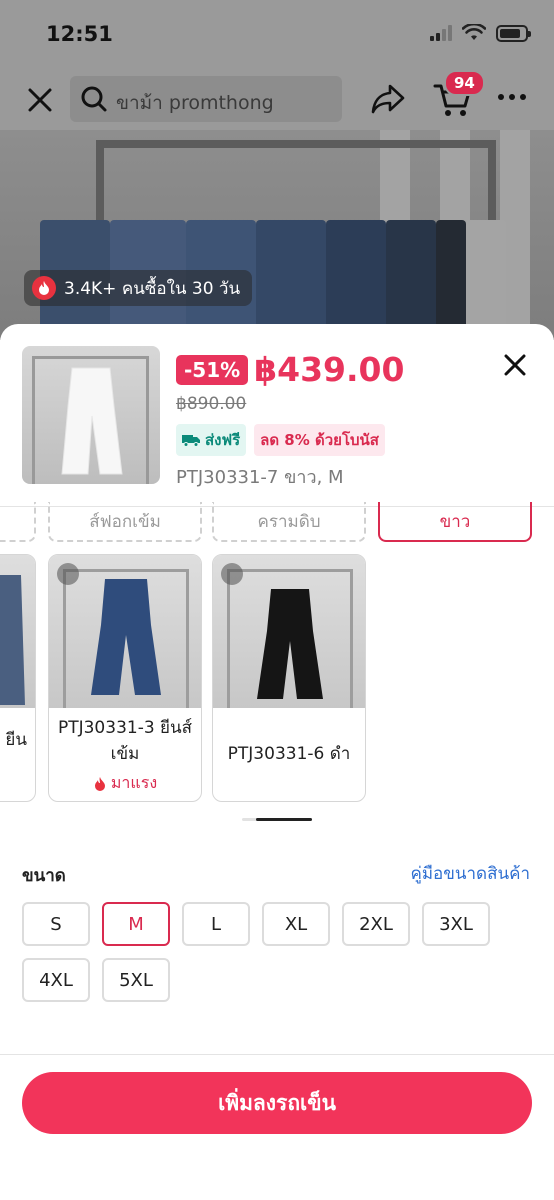  Describe the element at coordinates (277, 819) in the screenshot. I see `carousel-scroll-indicator` at that location.